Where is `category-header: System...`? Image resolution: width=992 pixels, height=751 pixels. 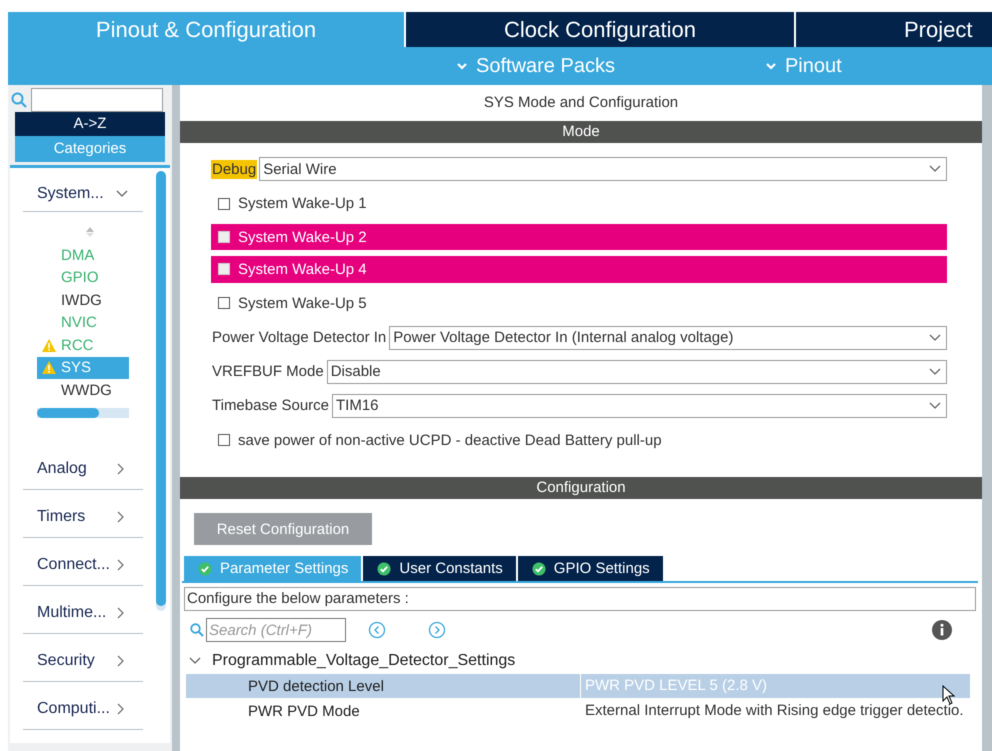 category-header: System... is located at coordinates (83, 190).